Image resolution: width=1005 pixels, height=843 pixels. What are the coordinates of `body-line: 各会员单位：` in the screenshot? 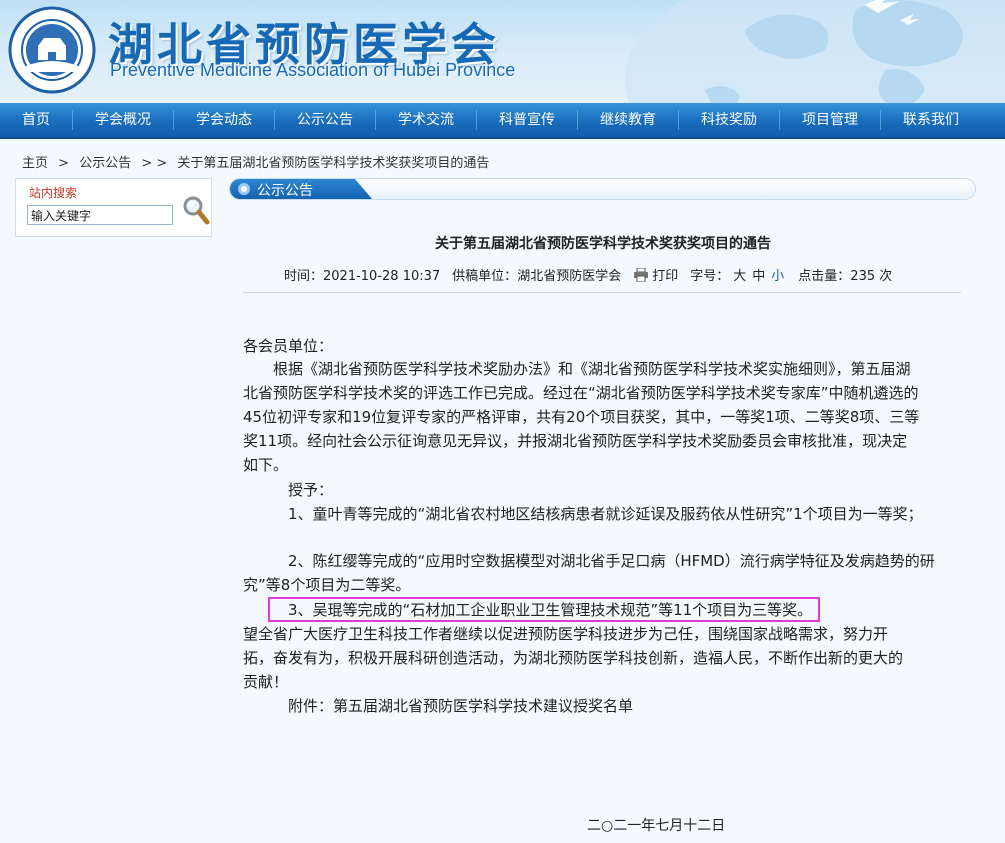 It's located at (288, 346).